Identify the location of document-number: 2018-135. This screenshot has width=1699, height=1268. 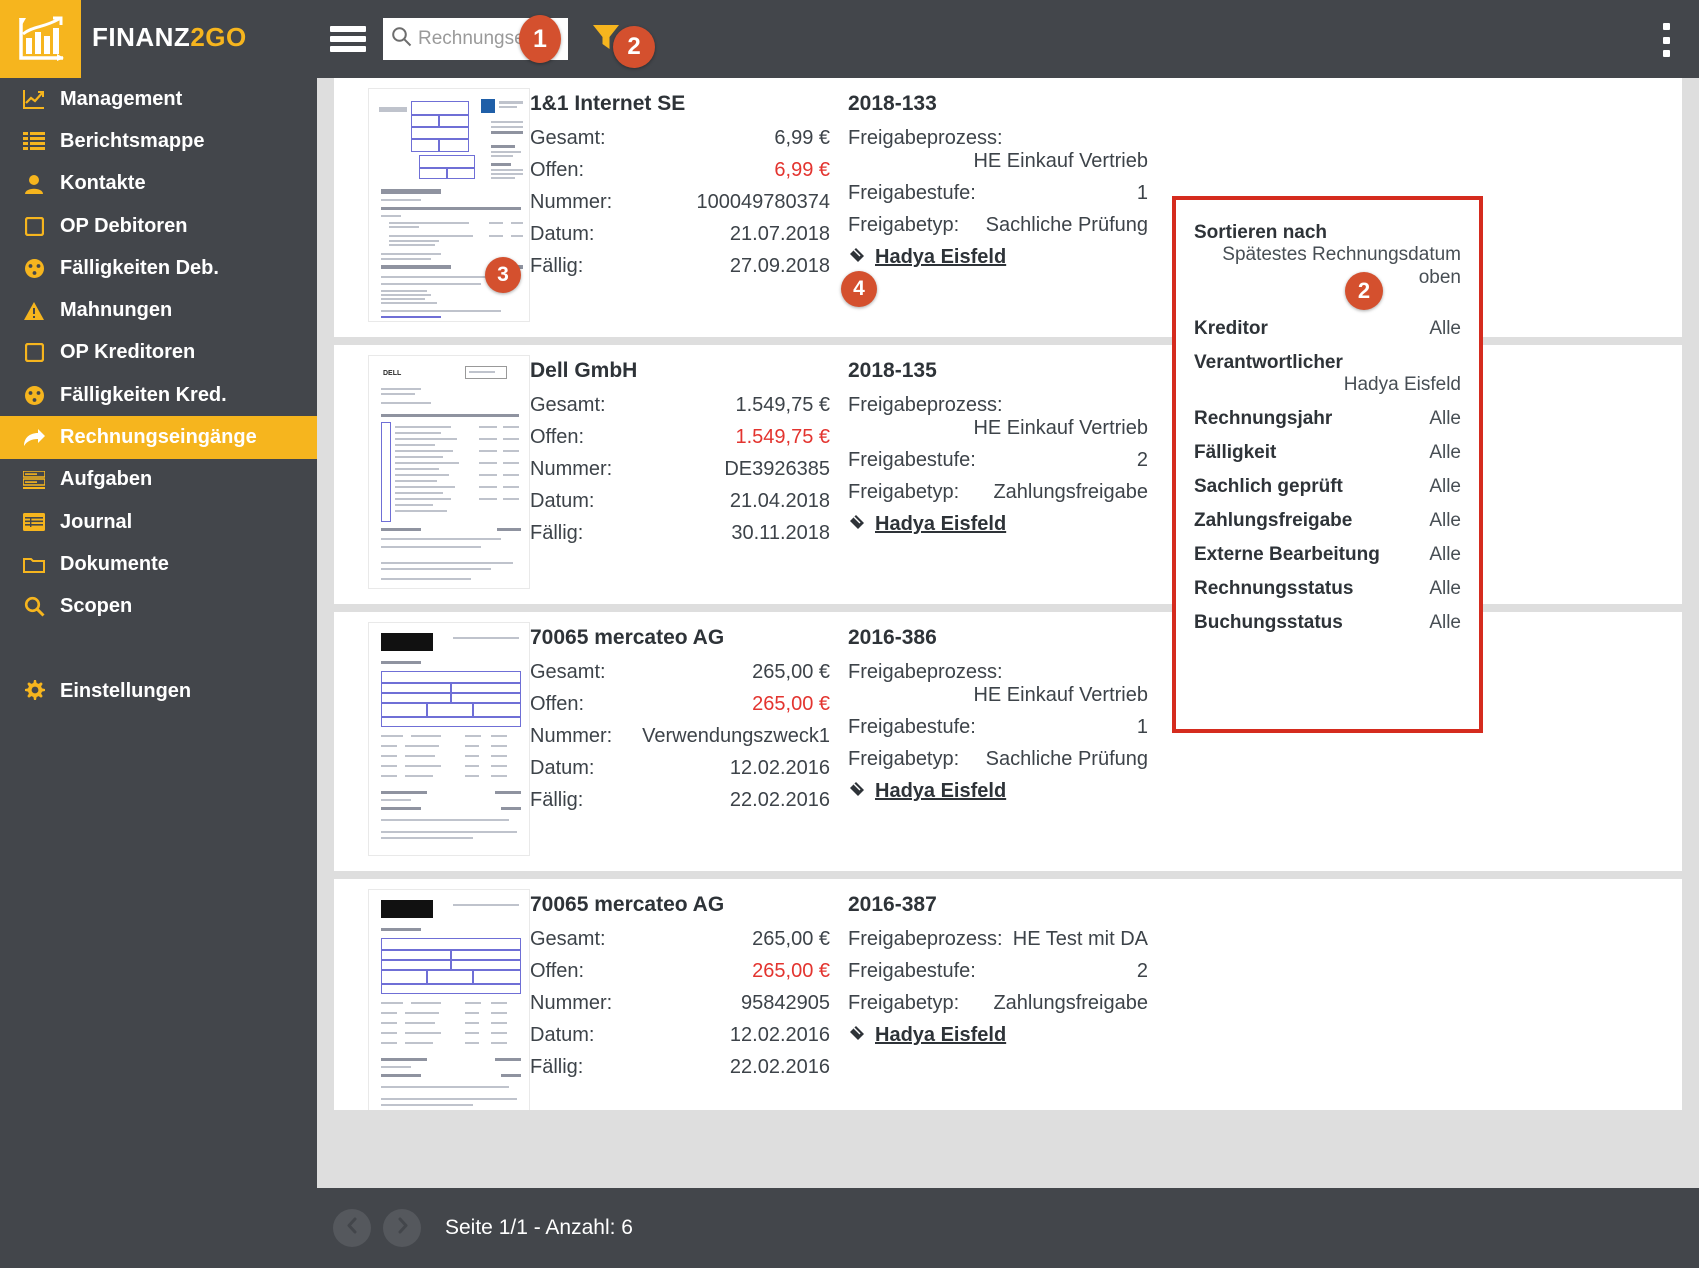
(892, 370).